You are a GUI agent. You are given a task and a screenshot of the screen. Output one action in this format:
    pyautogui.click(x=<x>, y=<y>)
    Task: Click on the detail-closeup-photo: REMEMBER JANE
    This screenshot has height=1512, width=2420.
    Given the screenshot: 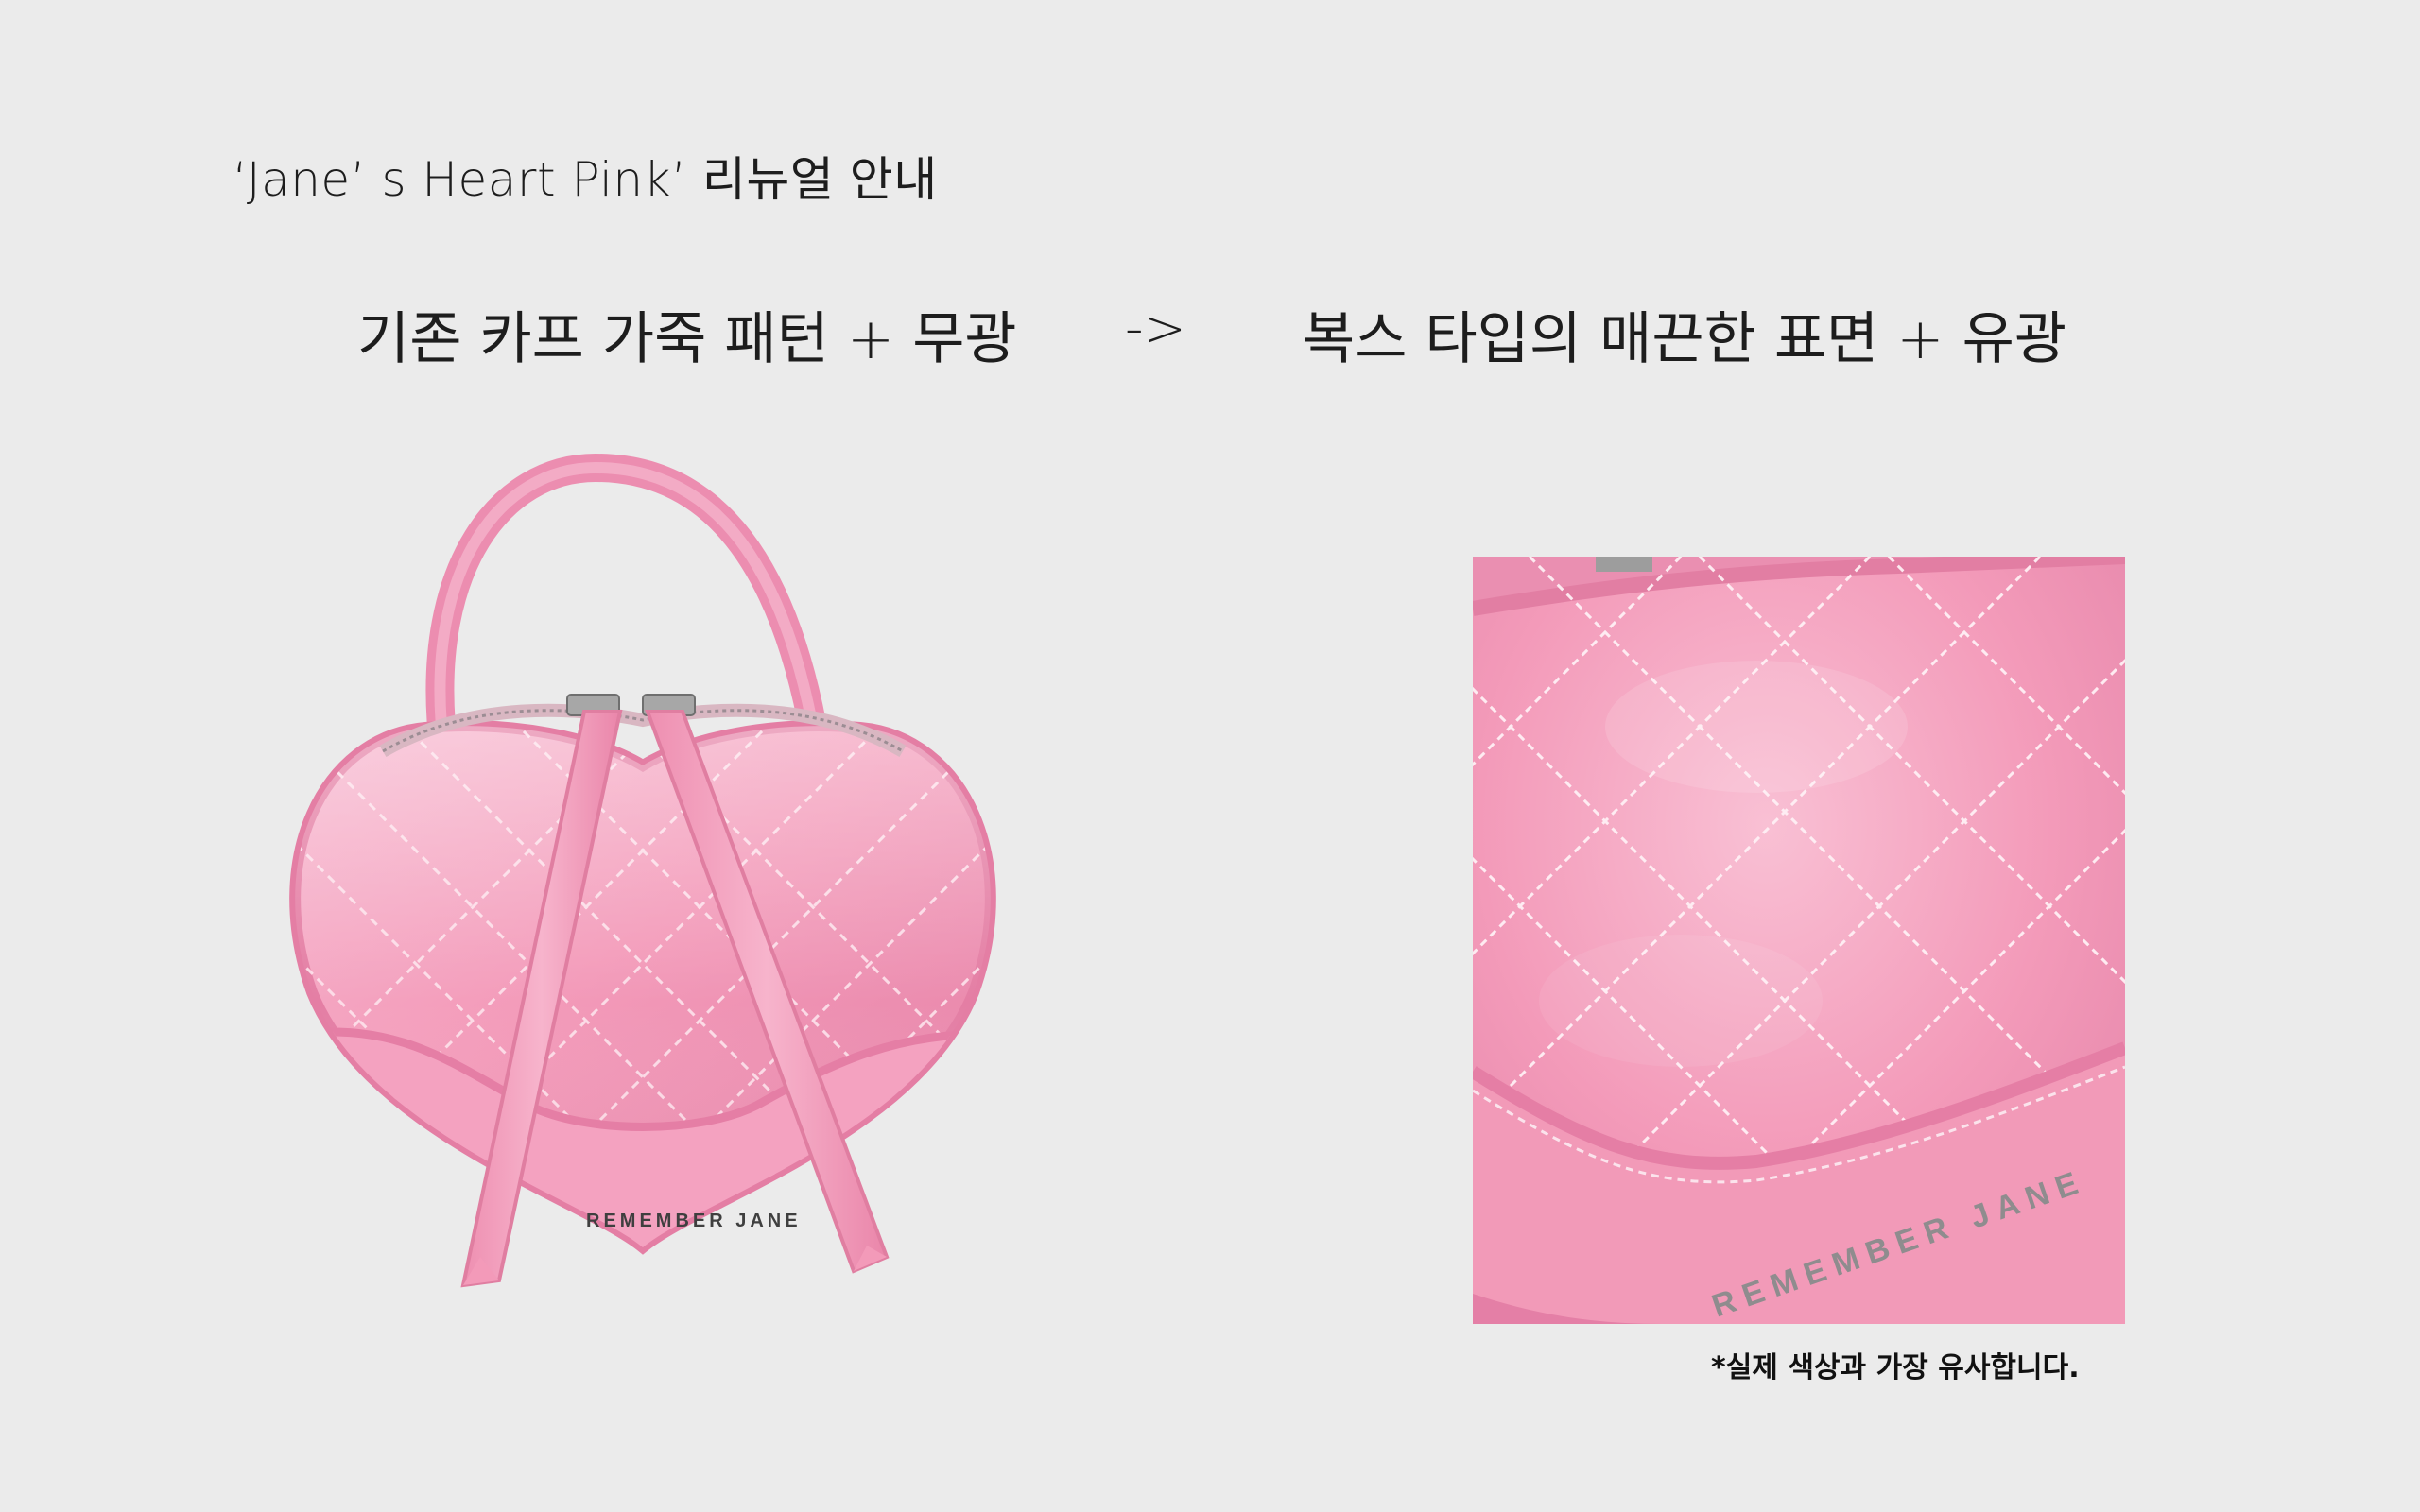 What is the action you would take?
    pyautogui.click(x=1799, y=940)
    